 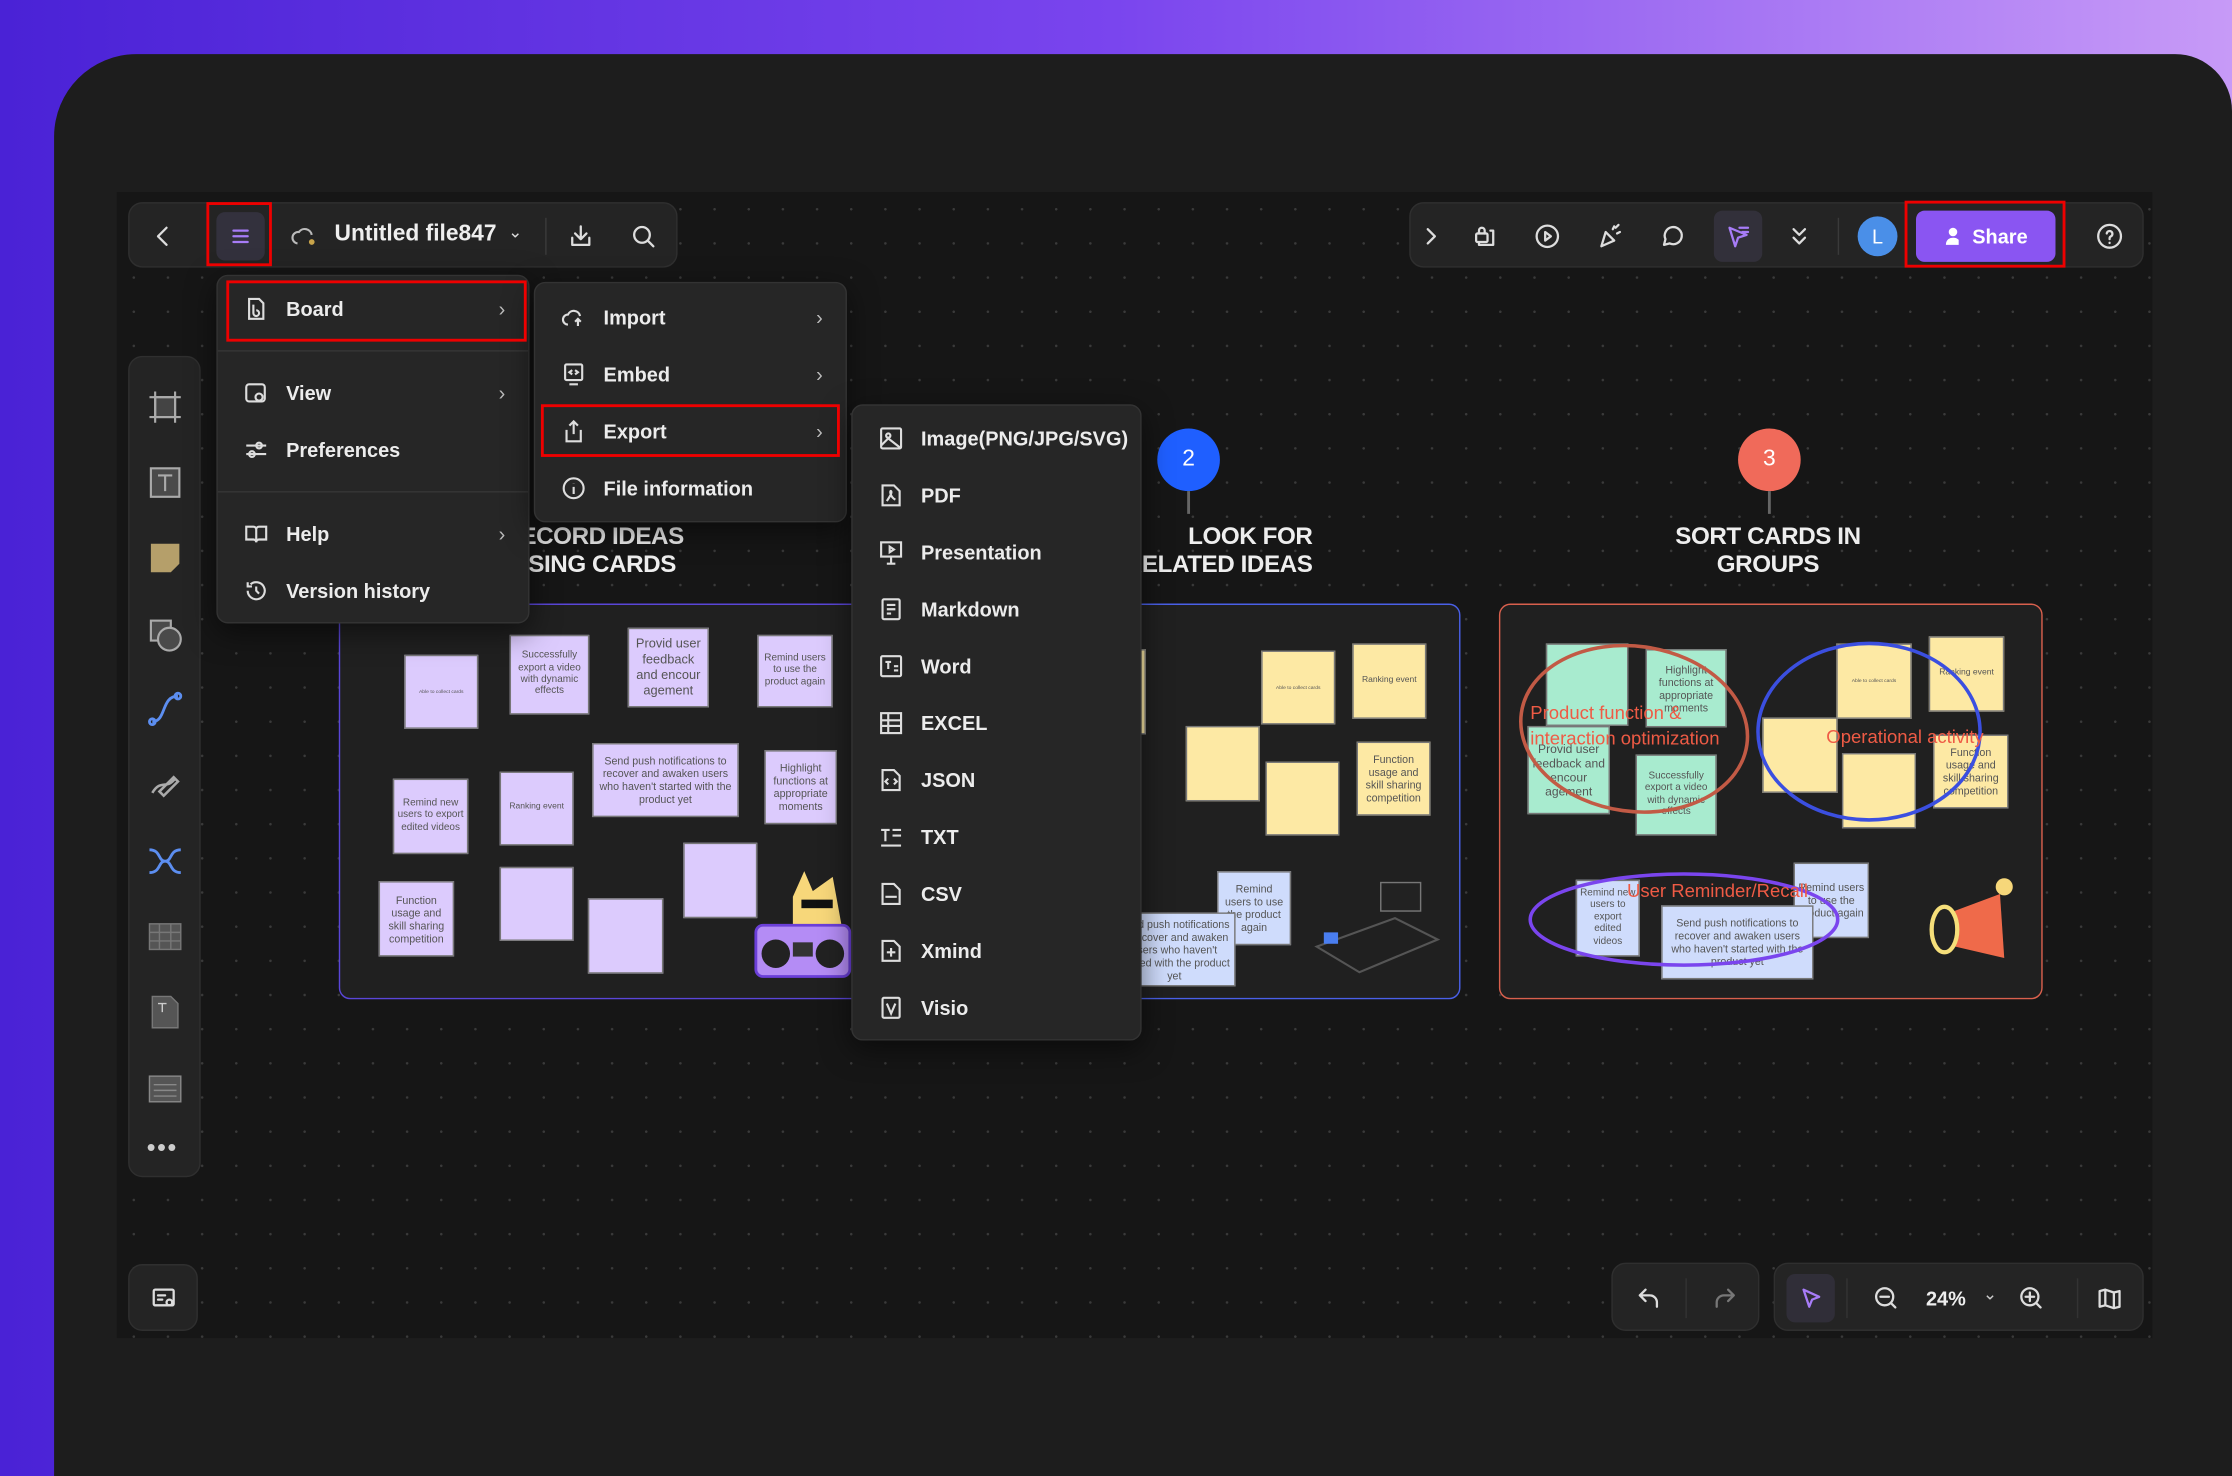 What do you see at coordinates (1952, 236) in the screenshot?
I see `user-add-icon` at bounding box center [1952, 236].